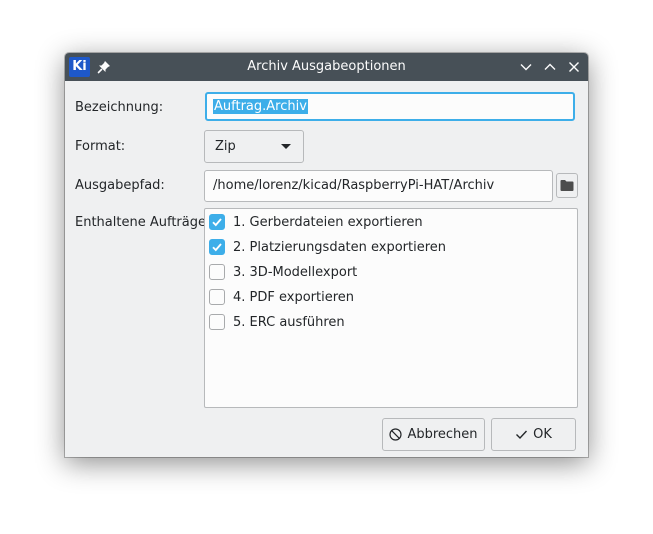  I want to click on title-bar: Ki Archiv Ausgabeoptionen, so click(326, 67).